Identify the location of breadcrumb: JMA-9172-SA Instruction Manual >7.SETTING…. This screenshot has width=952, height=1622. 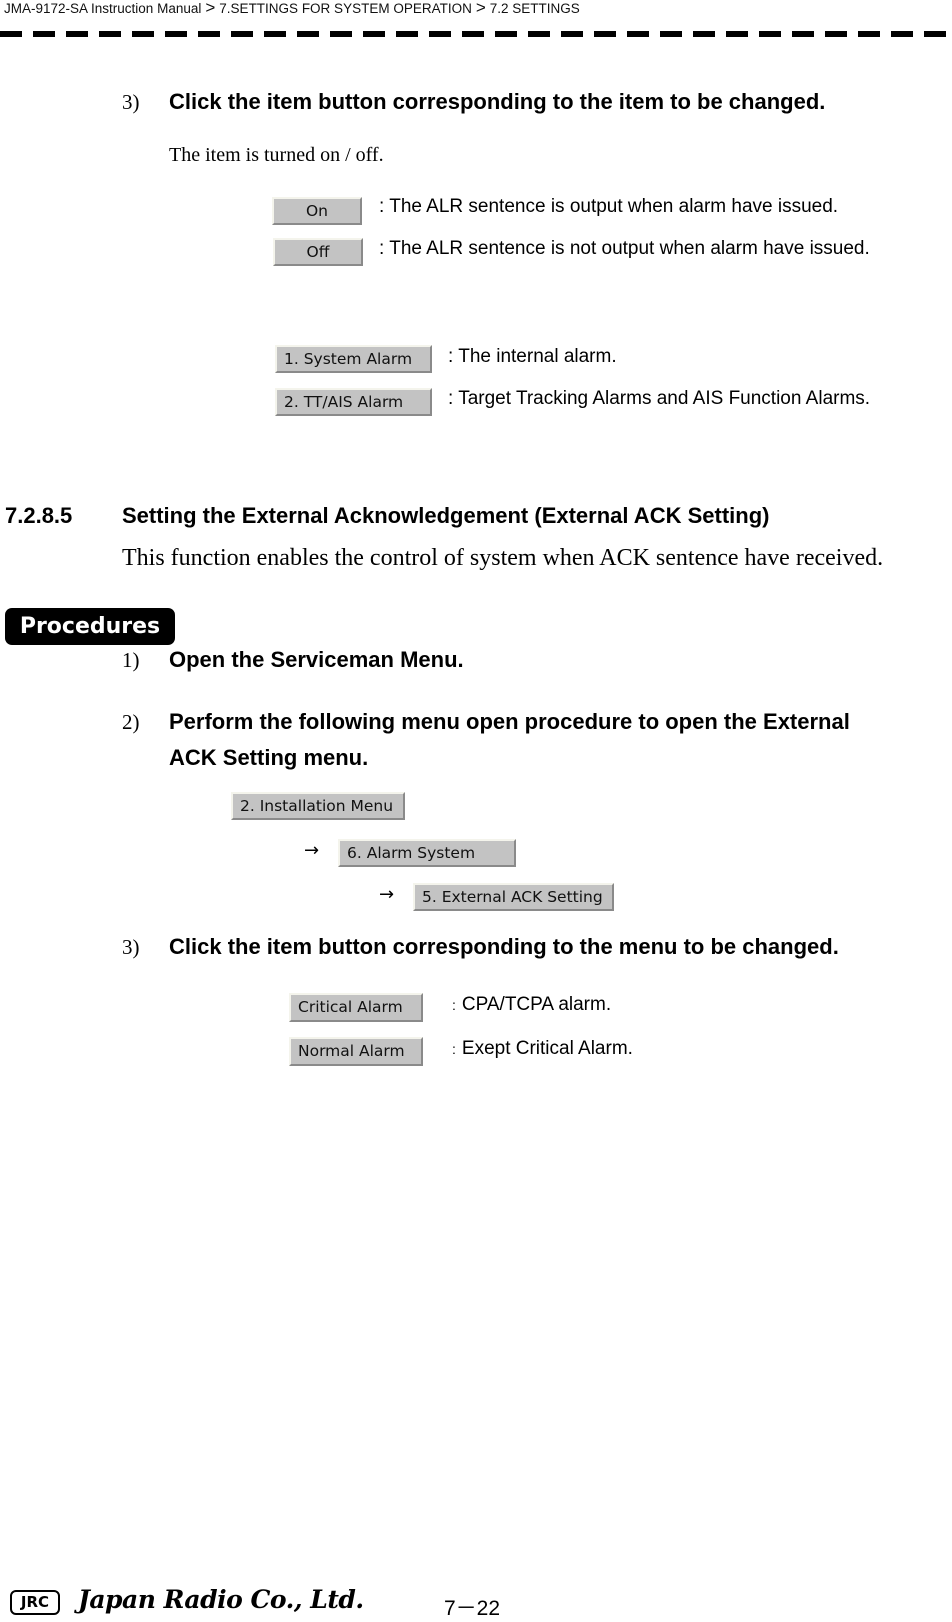
(292, 8).